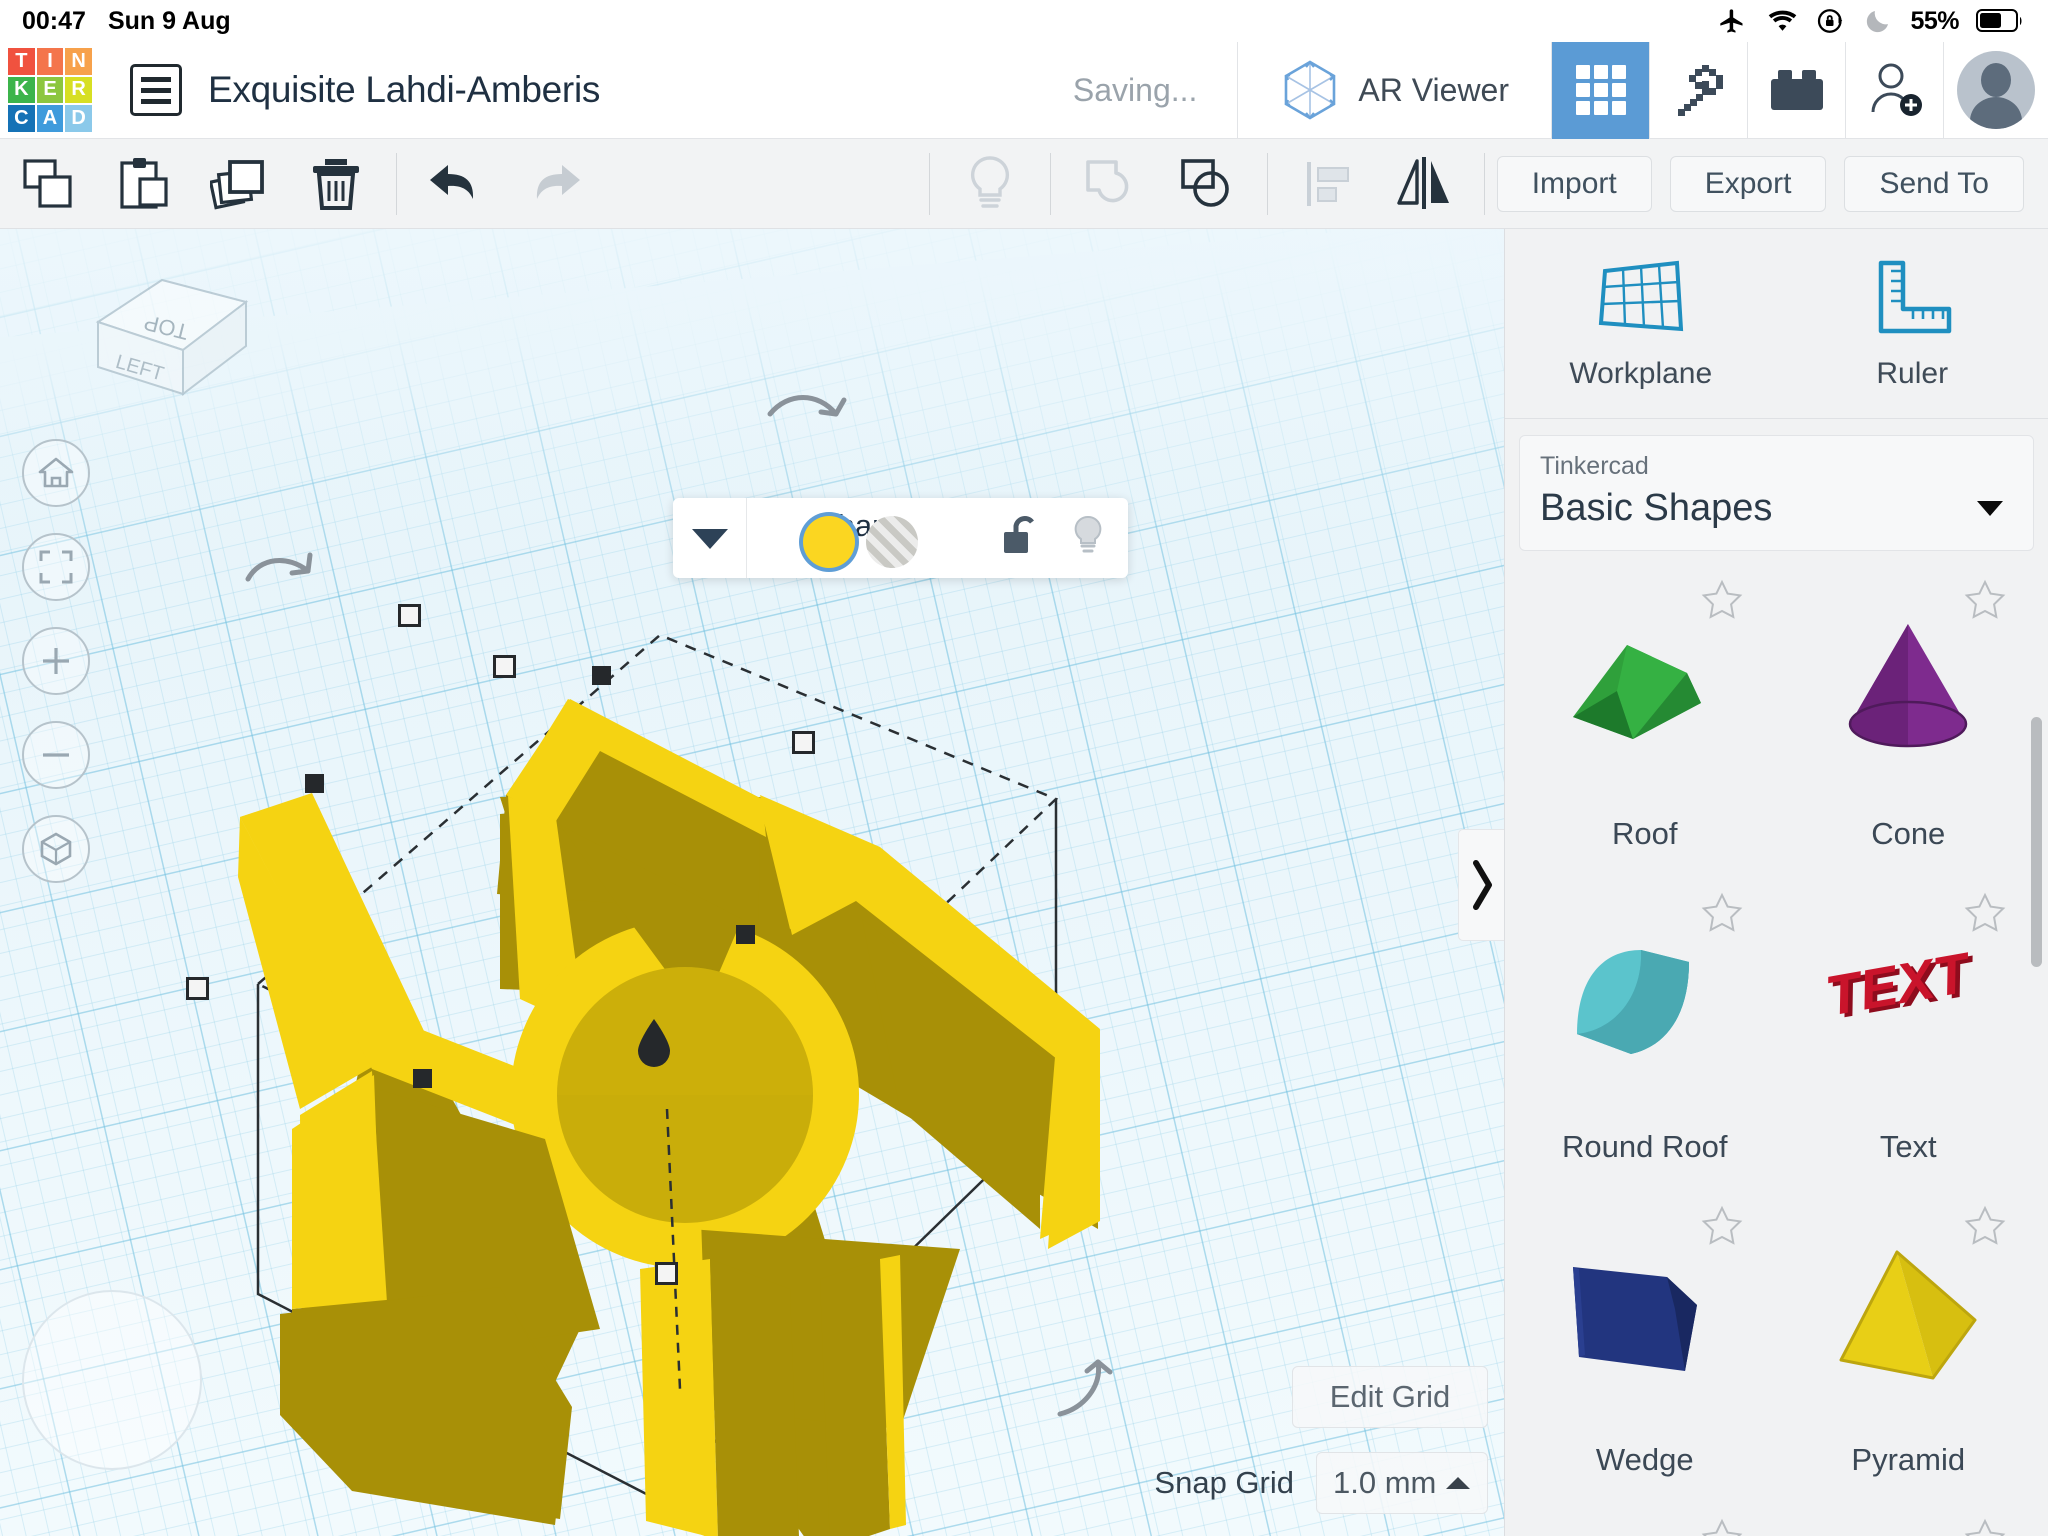 Image resolution: width=2048 pixels, height=1536 pixels. I want to click on undo-arrow-icon, so click(452, 181).